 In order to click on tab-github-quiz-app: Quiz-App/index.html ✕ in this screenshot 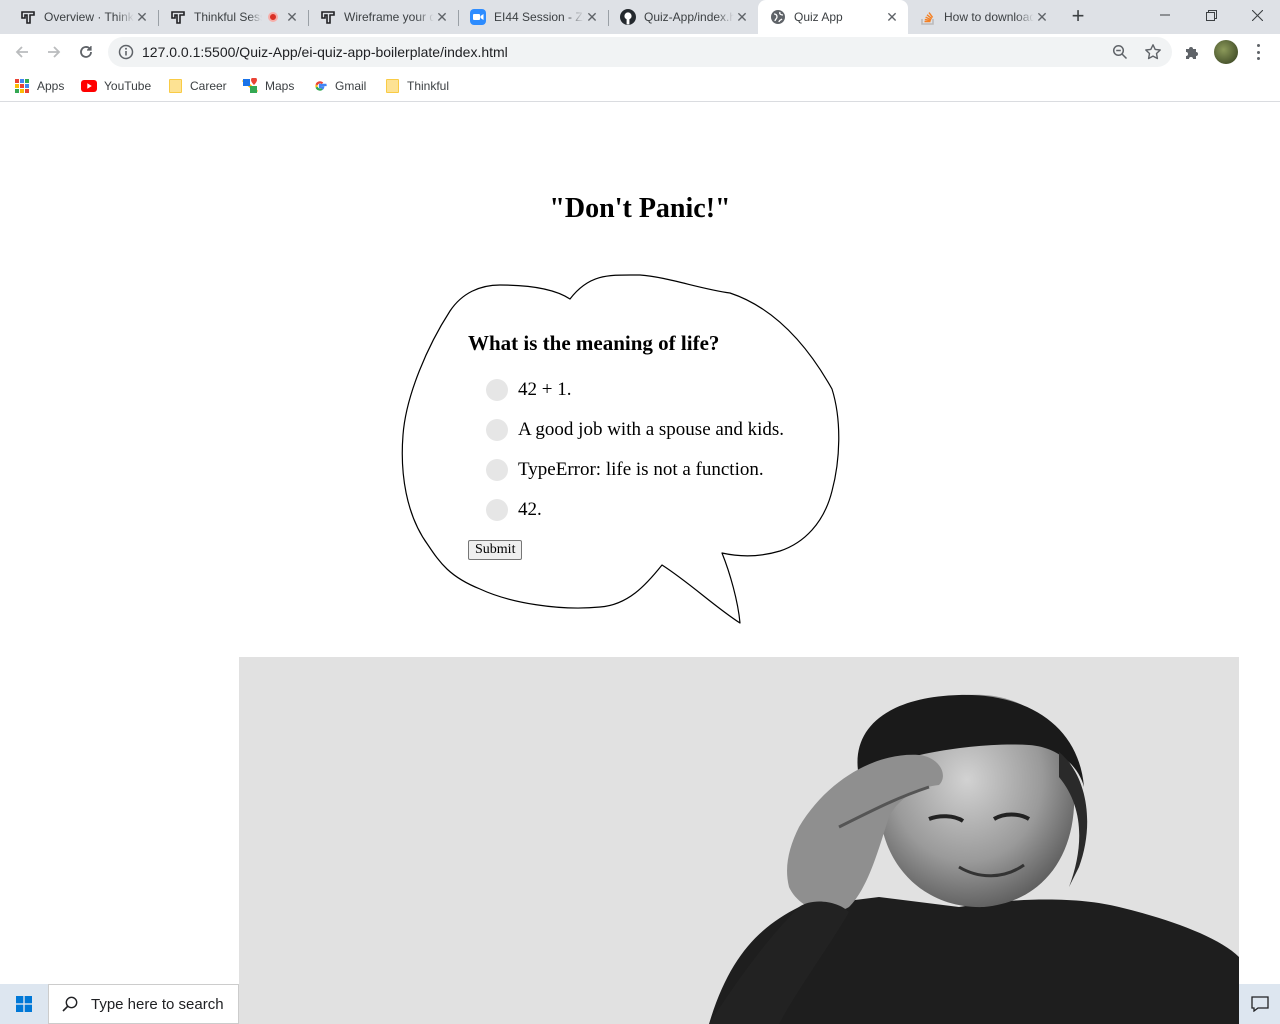, I will do `click(683, 17)`.